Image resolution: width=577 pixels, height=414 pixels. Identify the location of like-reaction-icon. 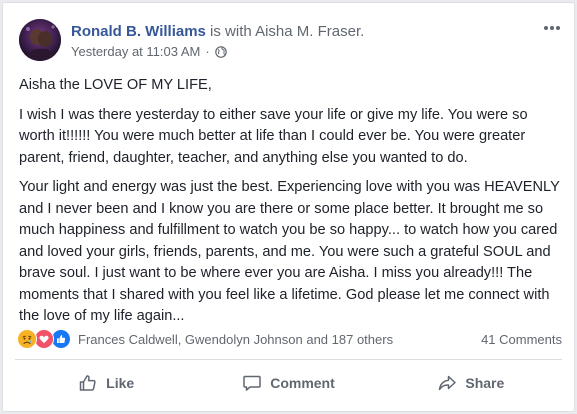
(61, 339).